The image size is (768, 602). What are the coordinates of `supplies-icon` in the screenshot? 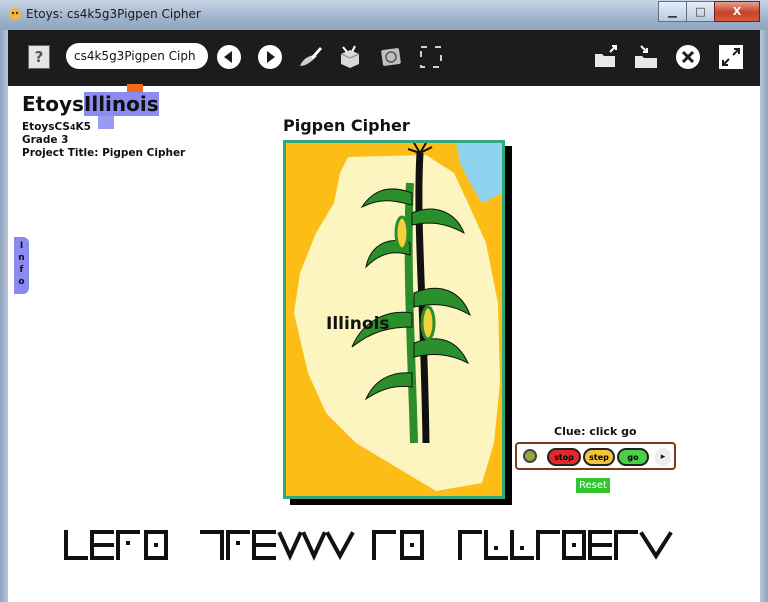 It's located at (350, 57).